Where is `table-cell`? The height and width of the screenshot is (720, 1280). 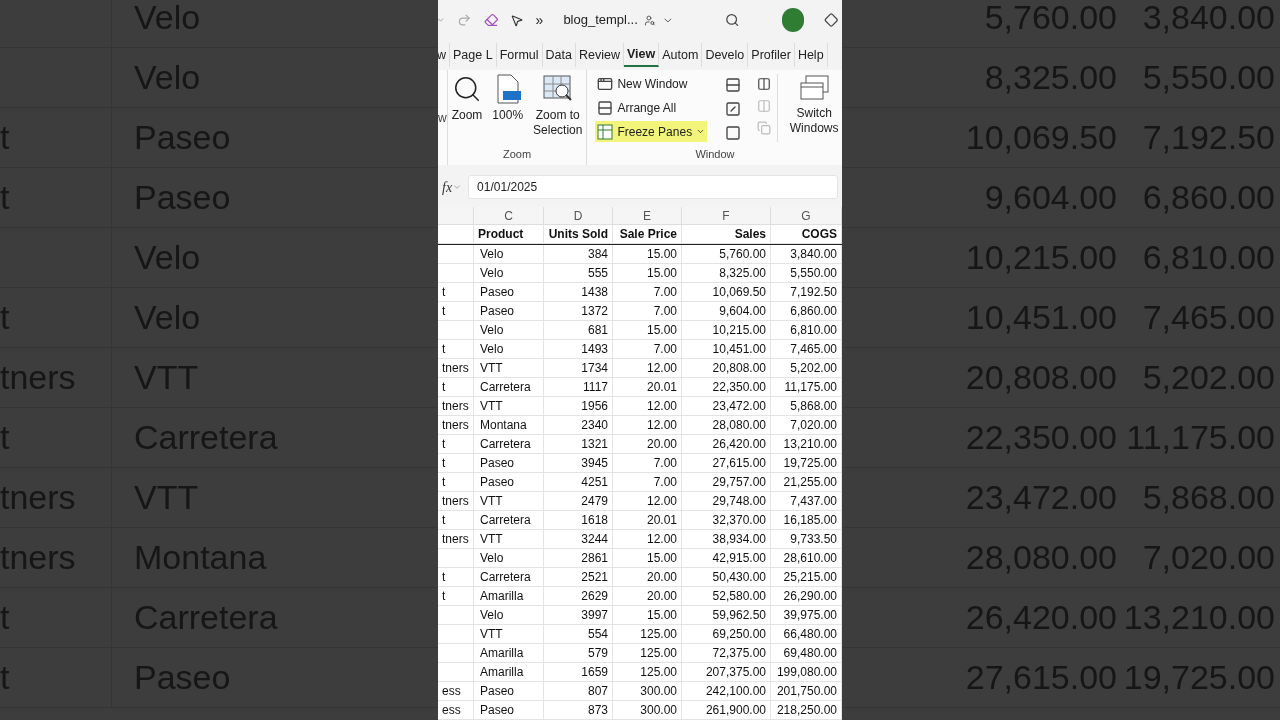
table-cell is located at coordinates (456, 558).